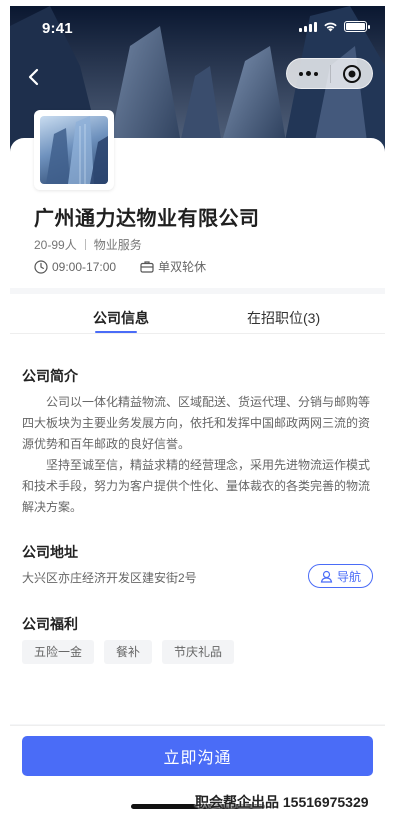 This screenshot has height=814, width=400. What do you see at coordinates (308, 26) in the screenshot?
I see `signal-icon` at bounding box center [308, 26].